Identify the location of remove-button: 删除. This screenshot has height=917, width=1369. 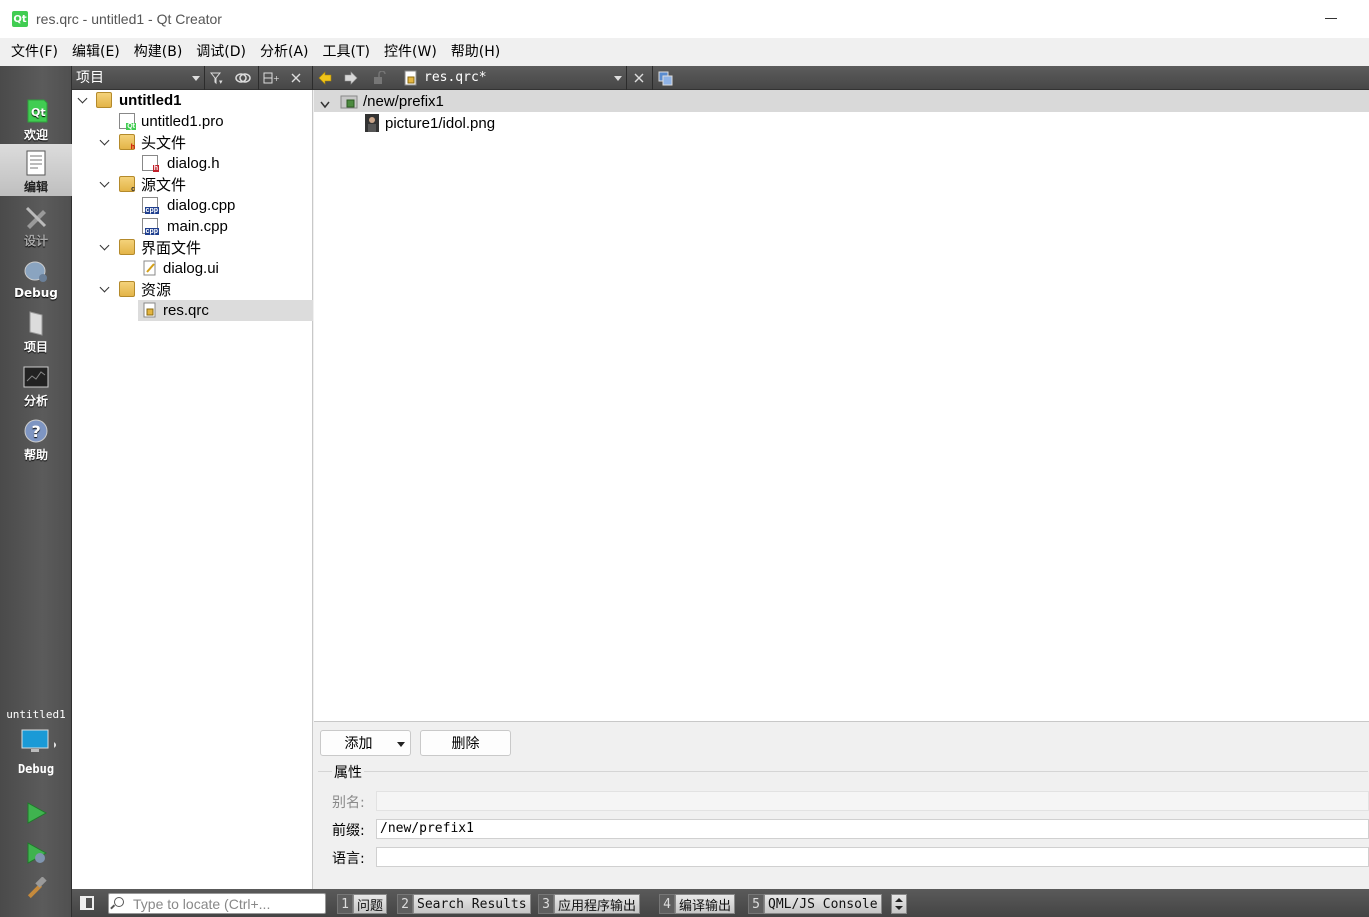
(465, 743).